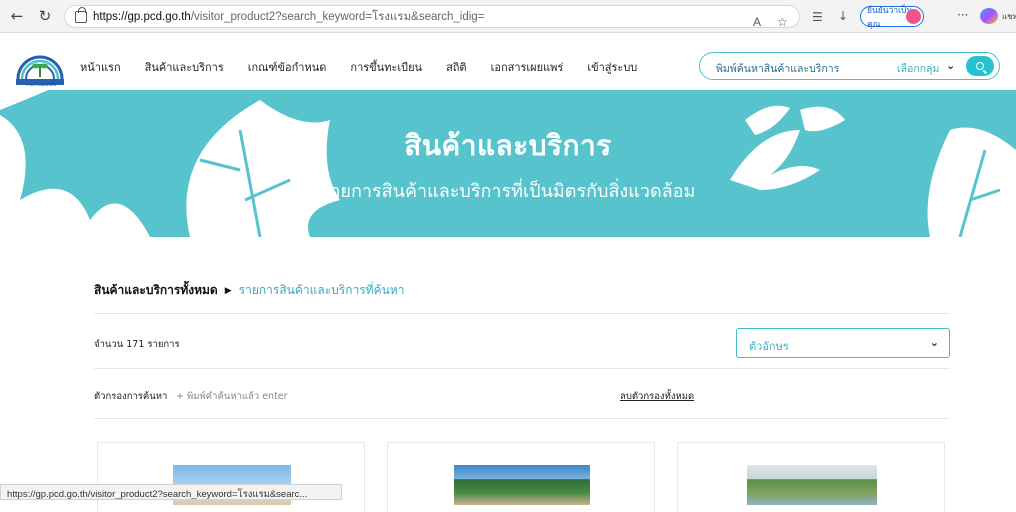 The image size is (1016, 512). What do you see at coordinates (1009, 16) in the screenshot?
I see `copilot-label: แชท` at bounding box center [1009, 16].